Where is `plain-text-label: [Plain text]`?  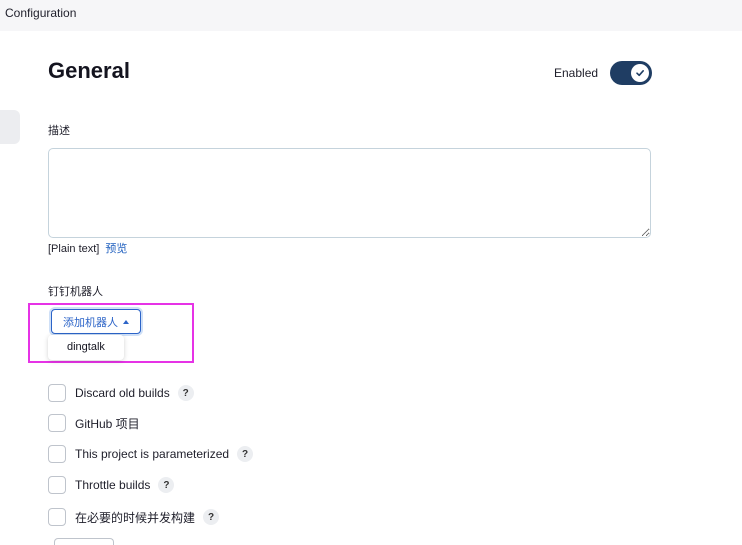 plain-text-label: [Plain text] is located at coordinates (74, 249).